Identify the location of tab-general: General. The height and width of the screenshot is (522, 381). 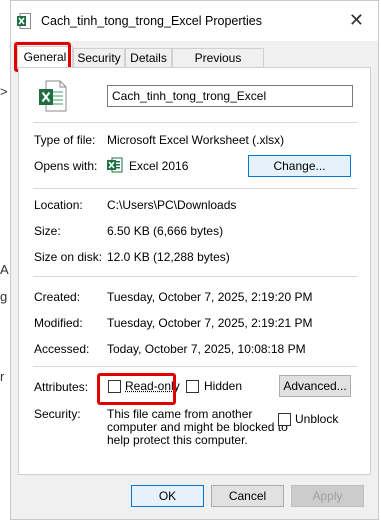
(45, 57).